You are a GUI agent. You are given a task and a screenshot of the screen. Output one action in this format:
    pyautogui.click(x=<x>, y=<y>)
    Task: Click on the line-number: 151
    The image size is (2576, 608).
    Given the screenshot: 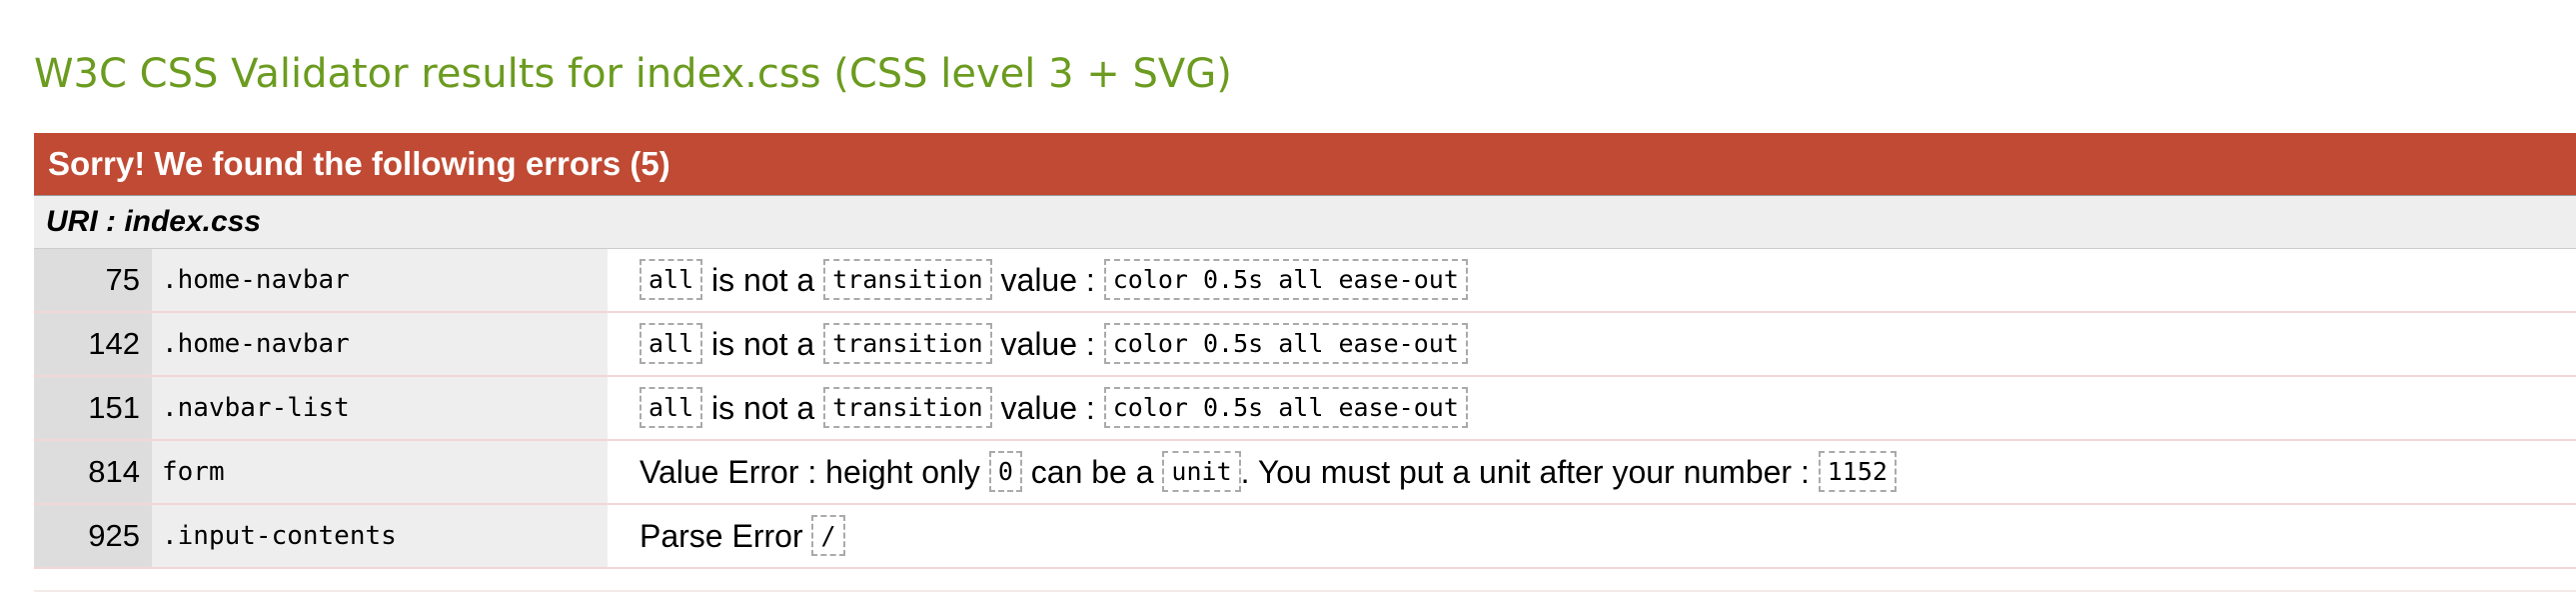 What is the action you would take?
    pyautogui.click(x=93, y=408)
    